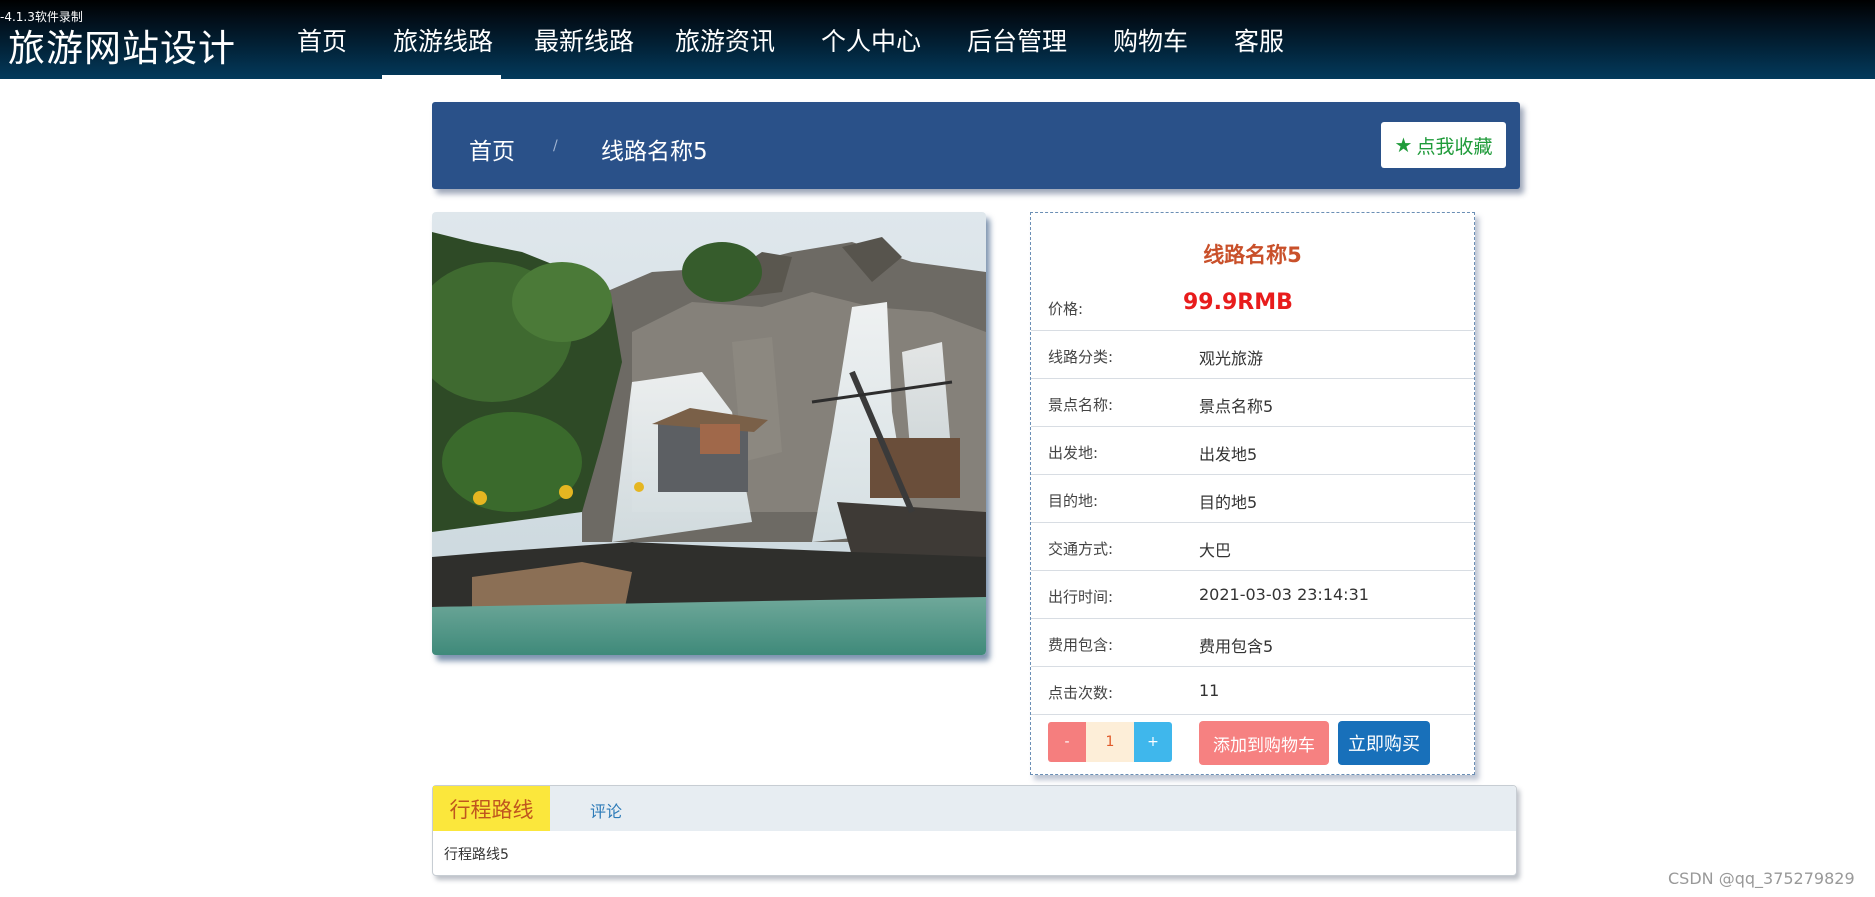 Image resolution: width=1875 pixels, height=897 pixels. I want to click on detail-value: 目的地5, so click(1228, 502).